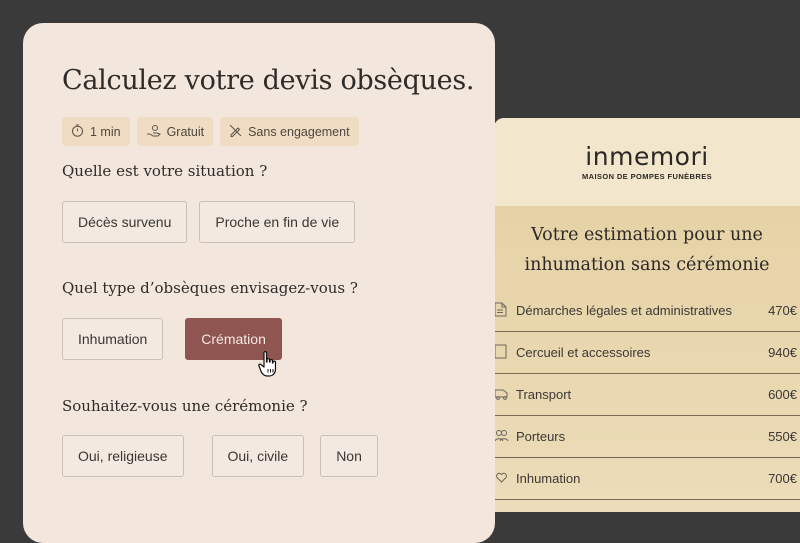 This screenshot has height=543, width=800. Describe the element at coordinates (165, 171) in the screenshot. I see `question-situation: Quelle est votre situation ?` at that location.